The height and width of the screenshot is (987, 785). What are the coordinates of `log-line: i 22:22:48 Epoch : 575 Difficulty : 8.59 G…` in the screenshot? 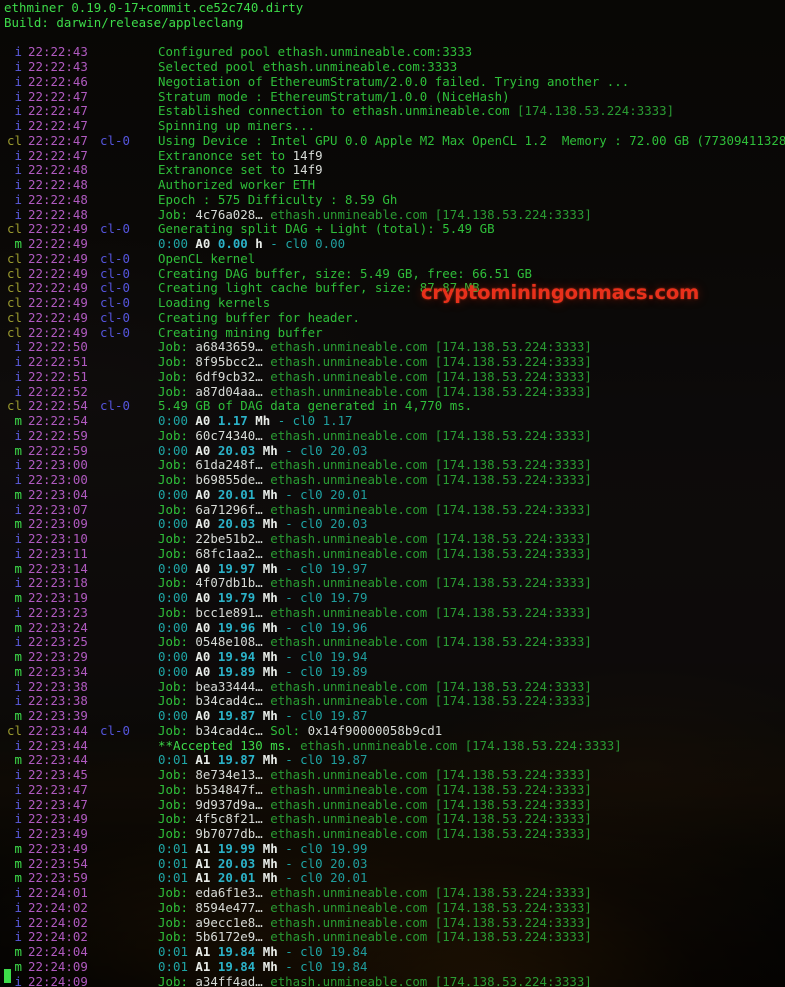 It's located at (392, 200).